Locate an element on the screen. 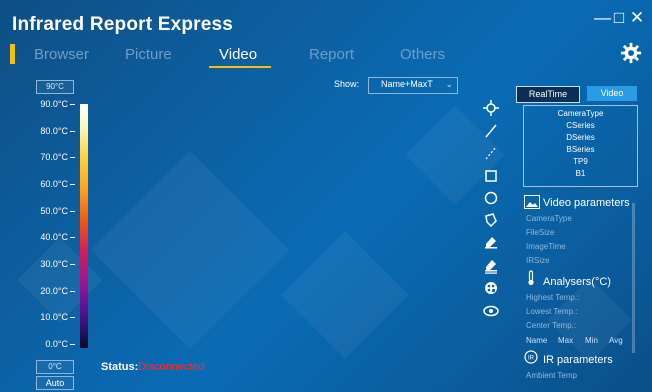 The image size is (652, 392). min-temp-box: 0°C is located at coordinates (55, 367).